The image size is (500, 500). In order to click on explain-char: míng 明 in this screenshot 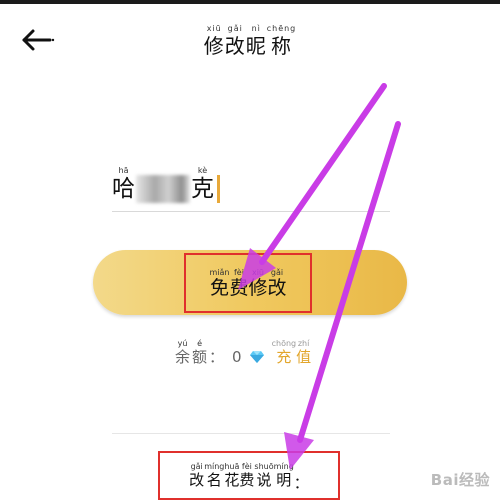, I will do `click(283, 475)`.